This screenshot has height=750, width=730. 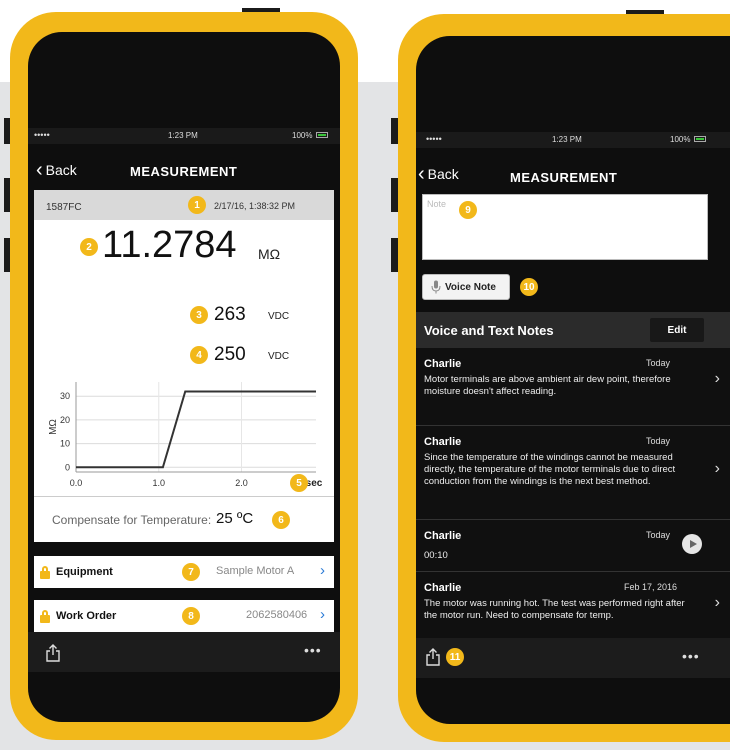 What do you see at coordinates (692, 544) in the screenshot?
I see `play-icon` at bounding box center [692, 544].